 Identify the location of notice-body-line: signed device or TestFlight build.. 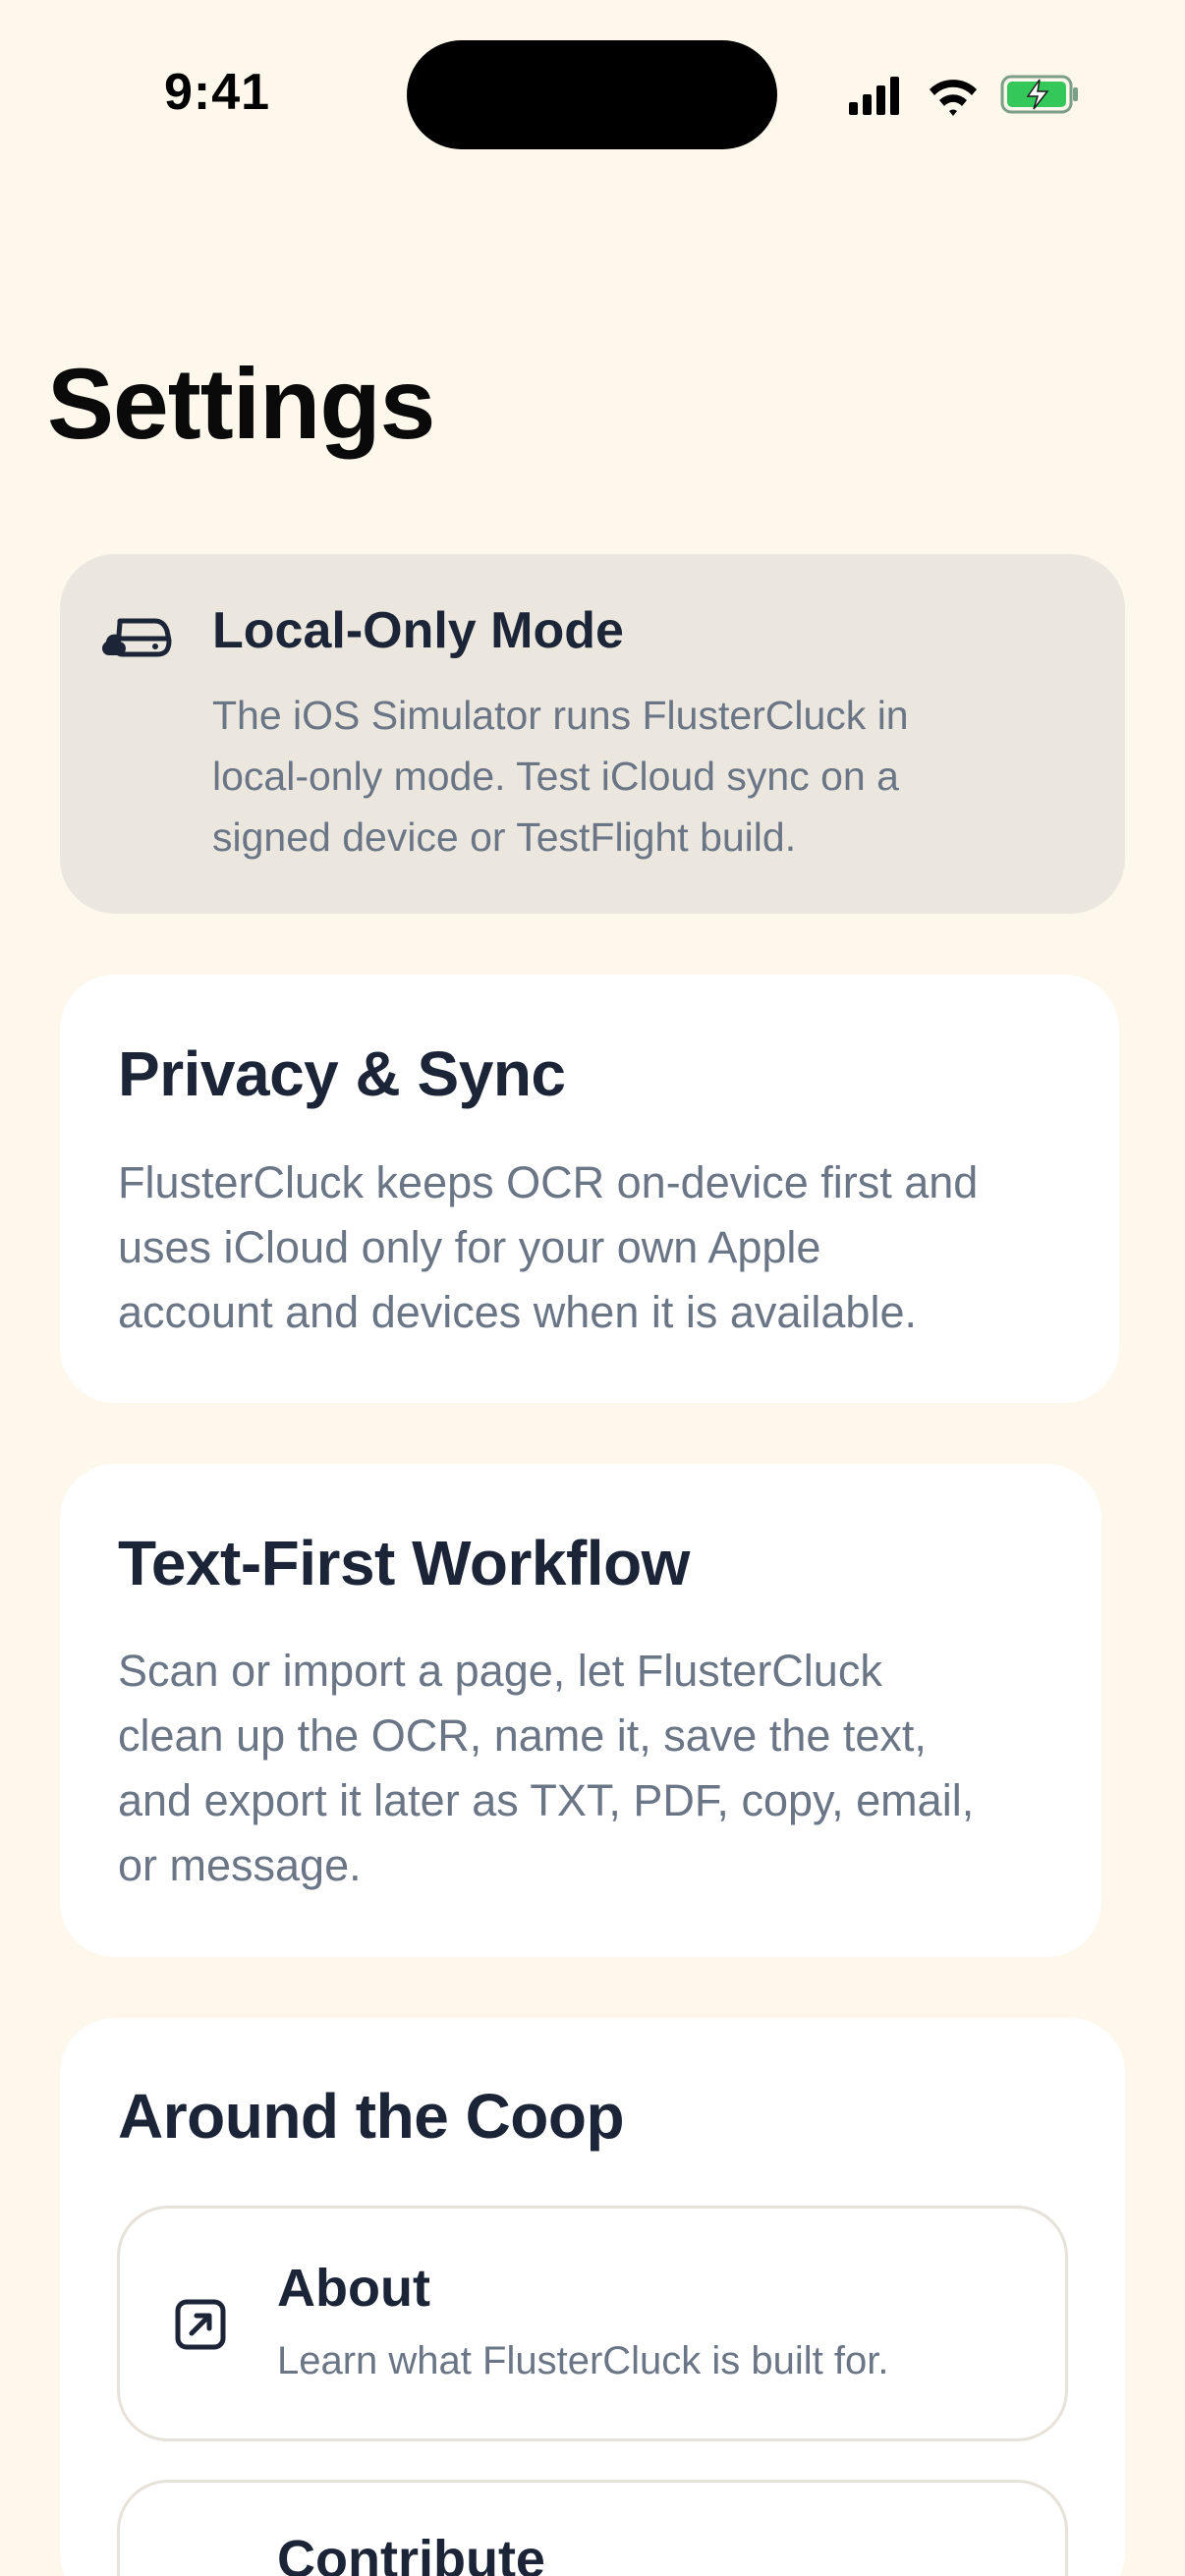
(505, 837).